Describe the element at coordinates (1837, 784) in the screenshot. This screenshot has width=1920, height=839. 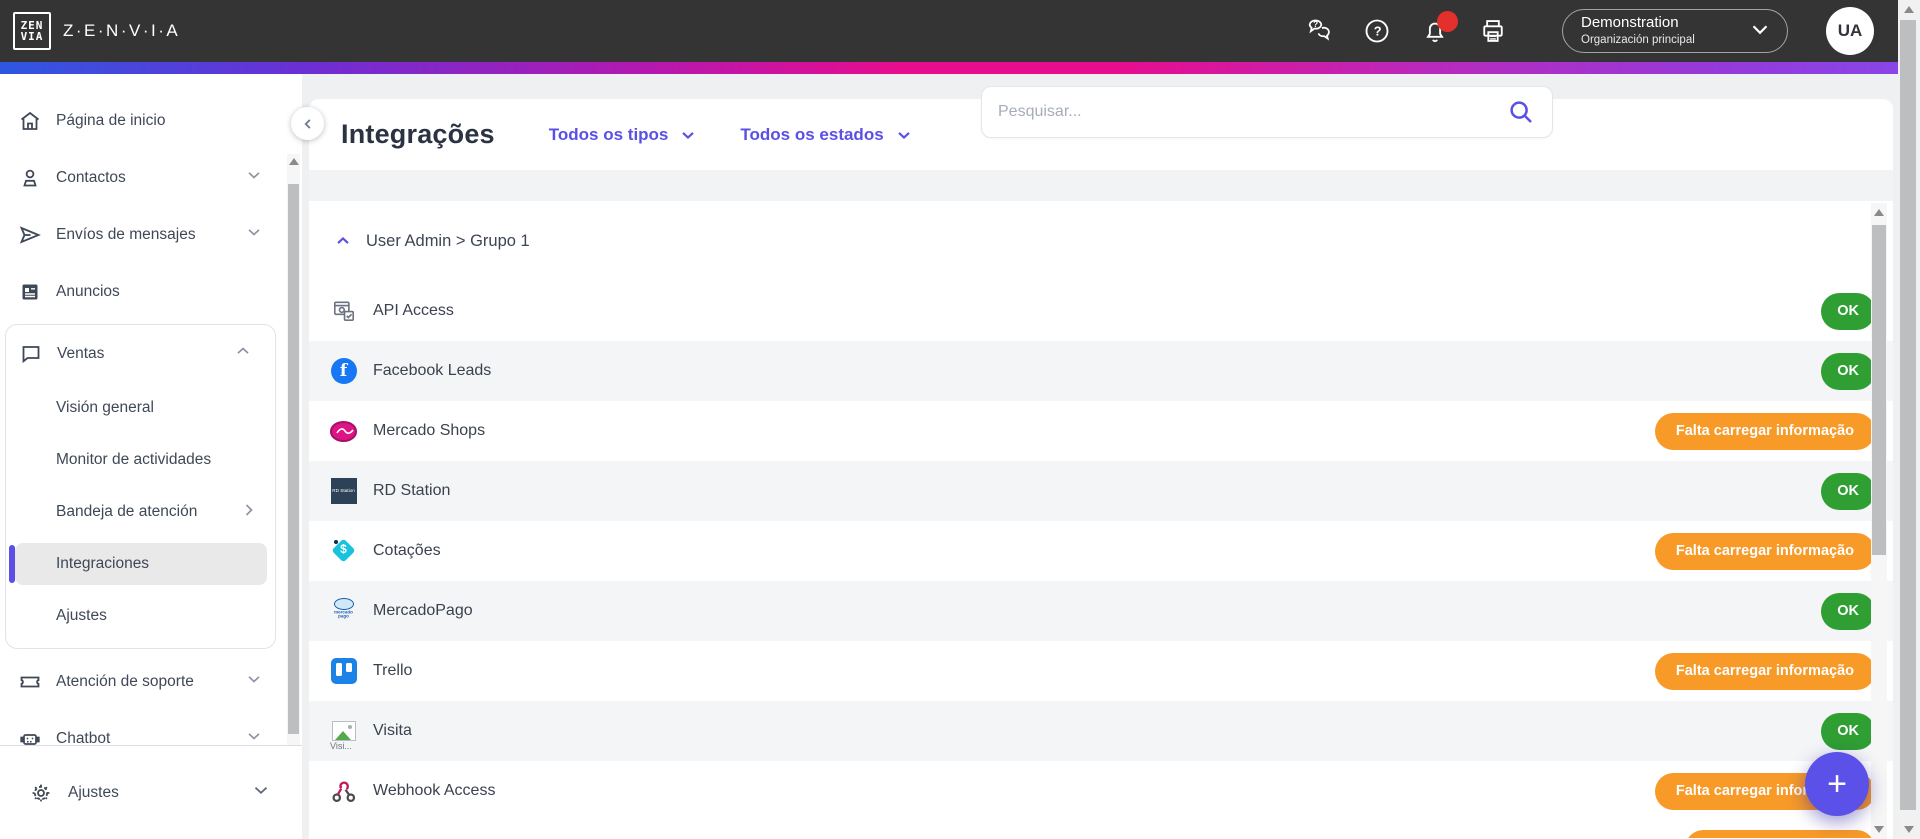
I see `add-integration-button: +` at that location.